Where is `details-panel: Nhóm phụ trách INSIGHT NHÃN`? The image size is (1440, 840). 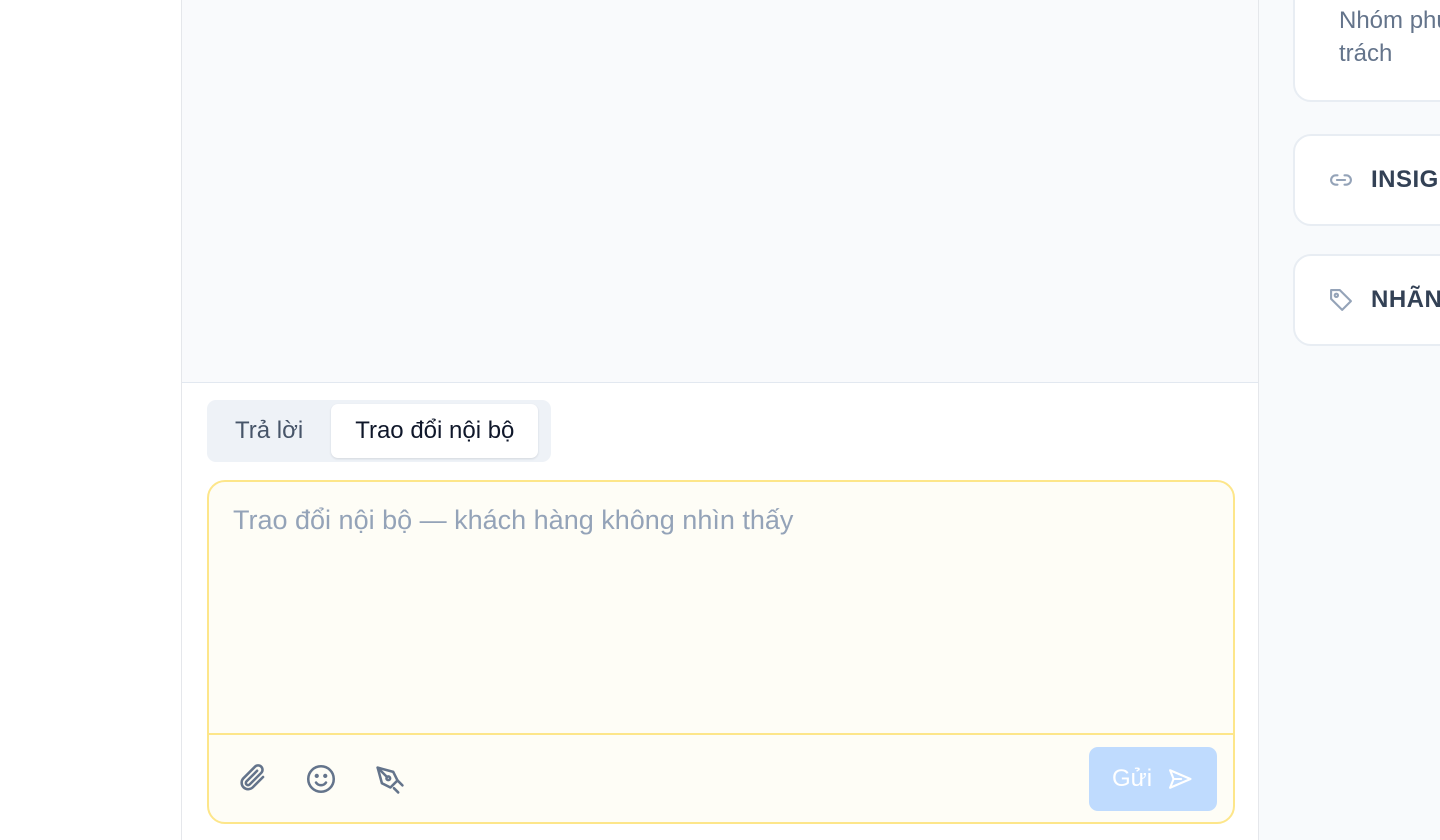
details-panel: Nhóm phụ trách INSIGHT NHÃN is located at coordinates (1349, 420).